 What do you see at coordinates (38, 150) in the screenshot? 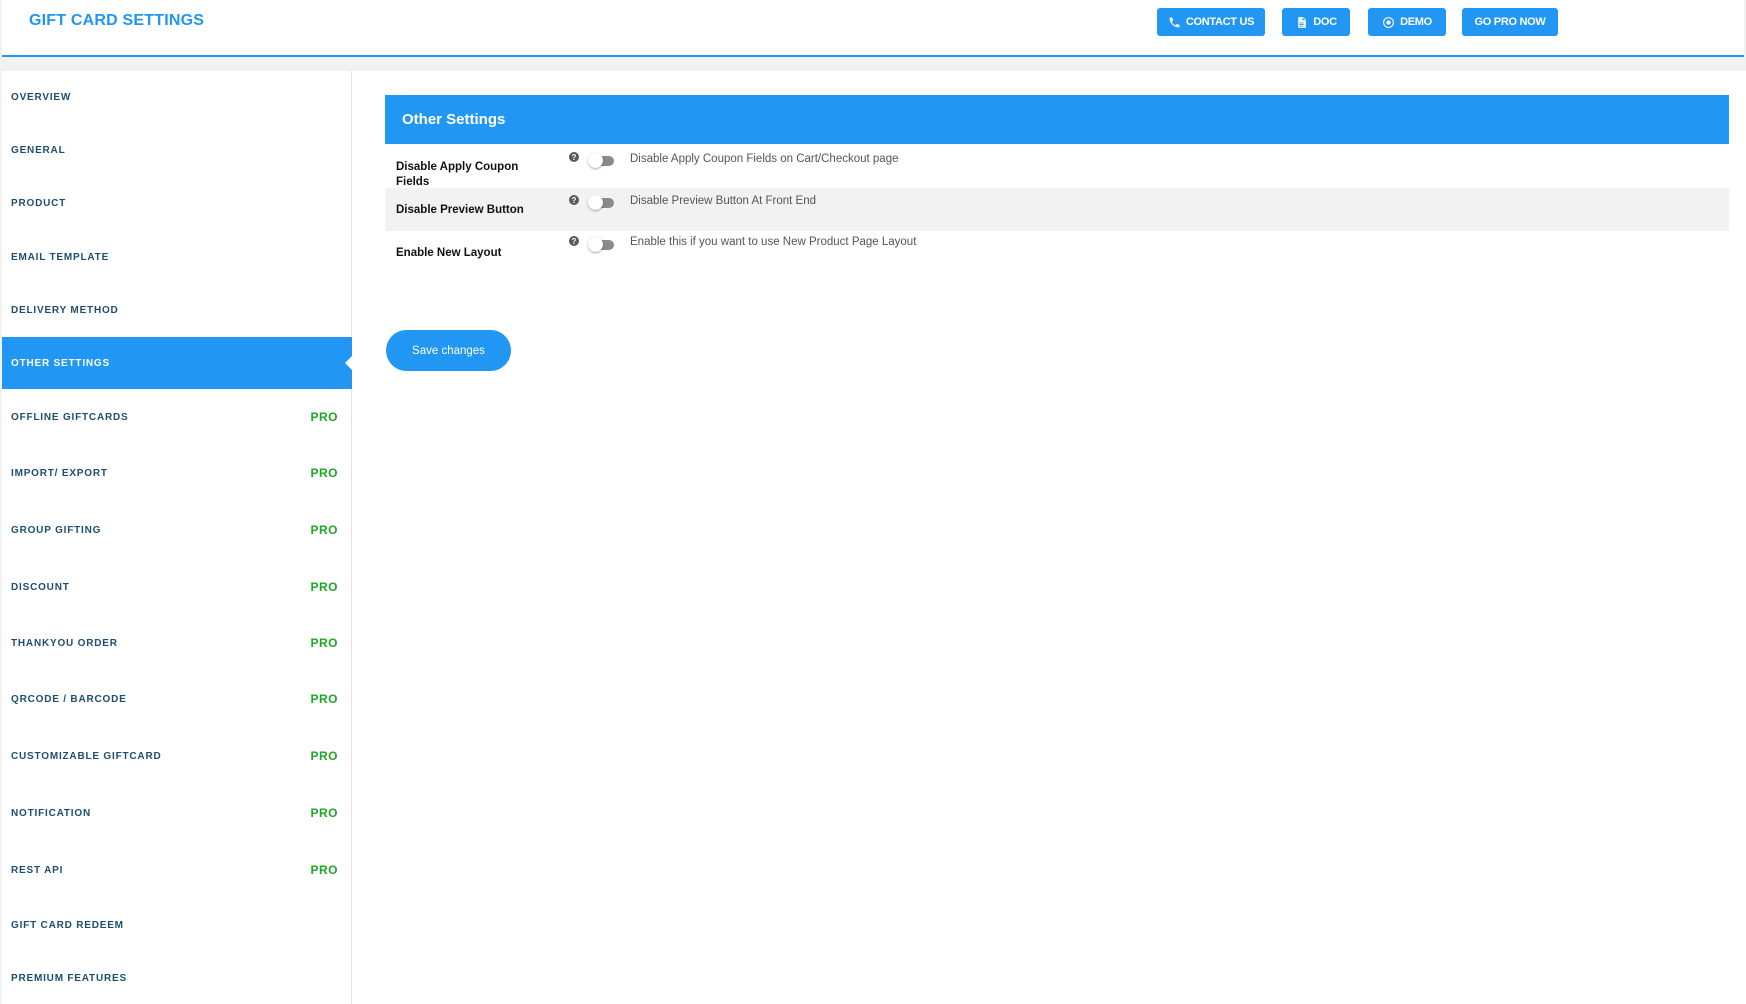
I see `sidebar-item-label: GENERAL` at bounding box center [38, 150].